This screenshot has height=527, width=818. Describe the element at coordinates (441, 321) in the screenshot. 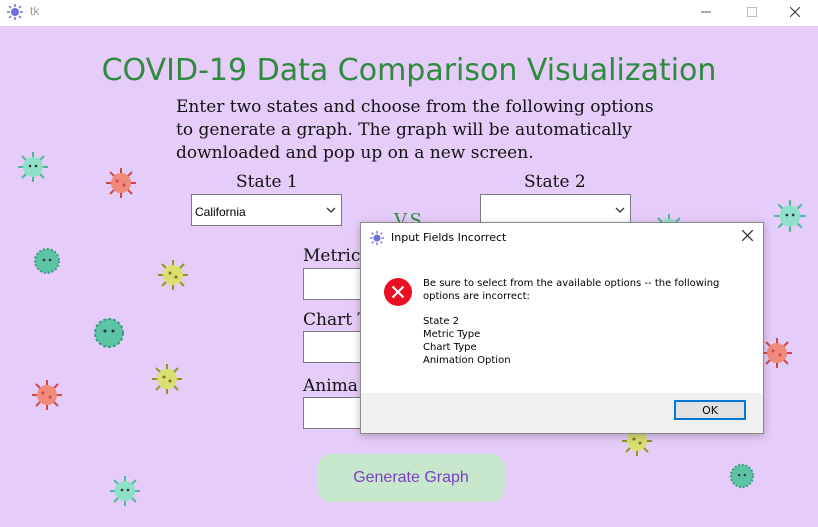

I see `list-item: State 2` at that location.